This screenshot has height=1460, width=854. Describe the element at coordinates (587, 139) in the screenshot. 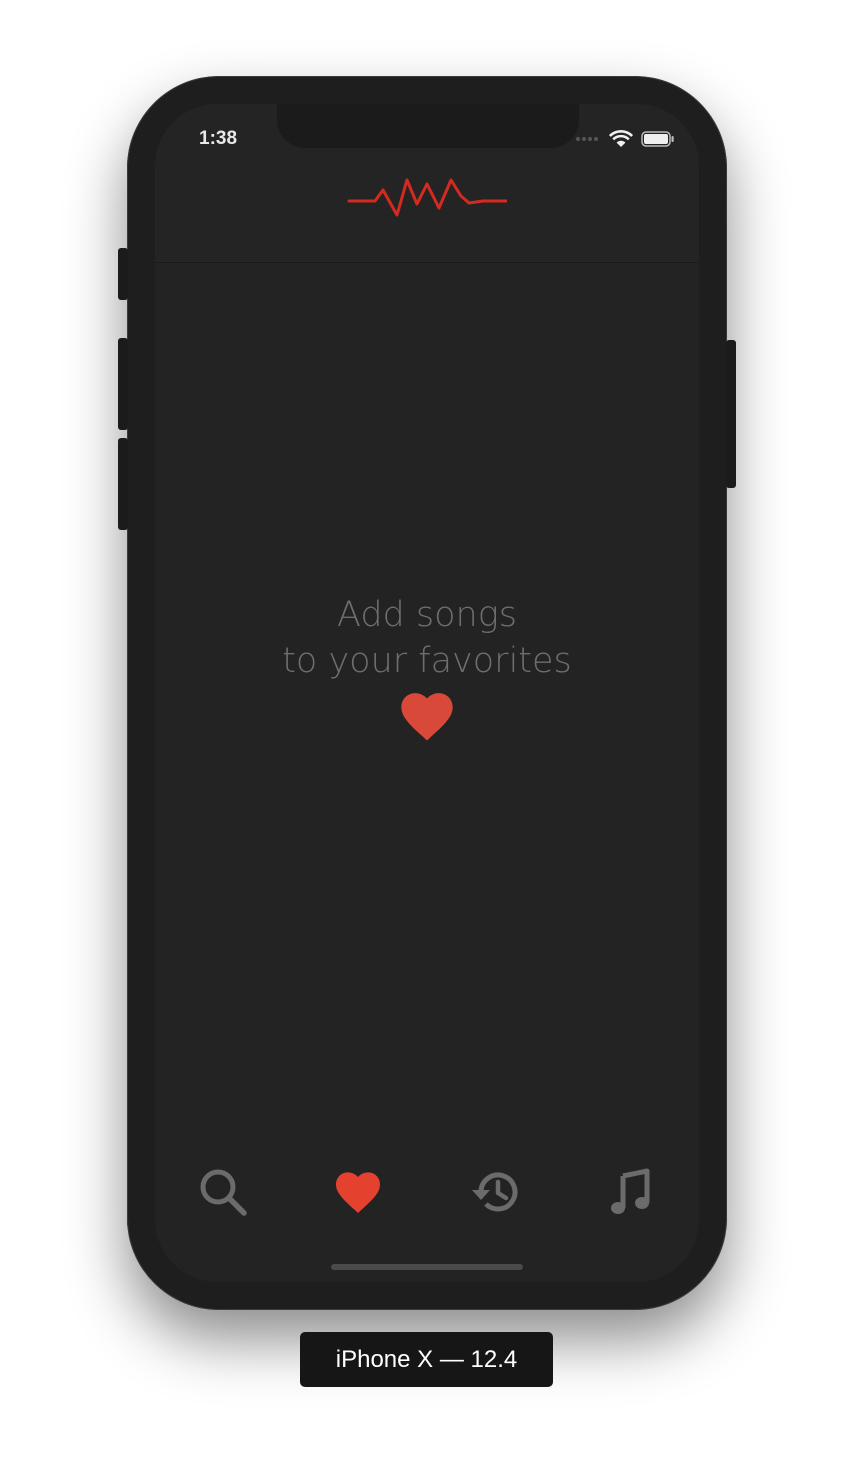

I see `signal-dots-icon` at that location.